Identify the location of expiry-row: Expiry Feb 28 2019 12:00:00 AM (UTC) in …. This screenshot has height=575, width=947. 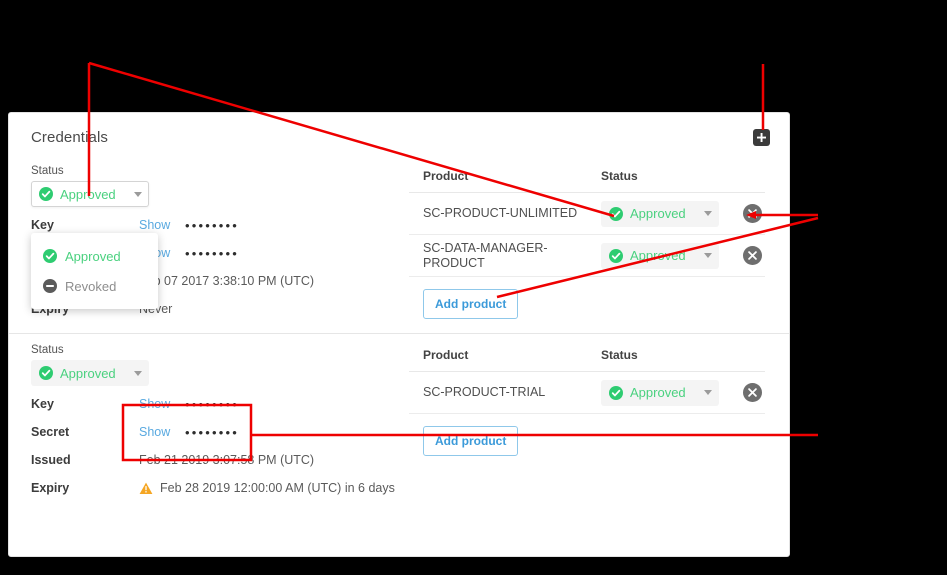
(220, 488).